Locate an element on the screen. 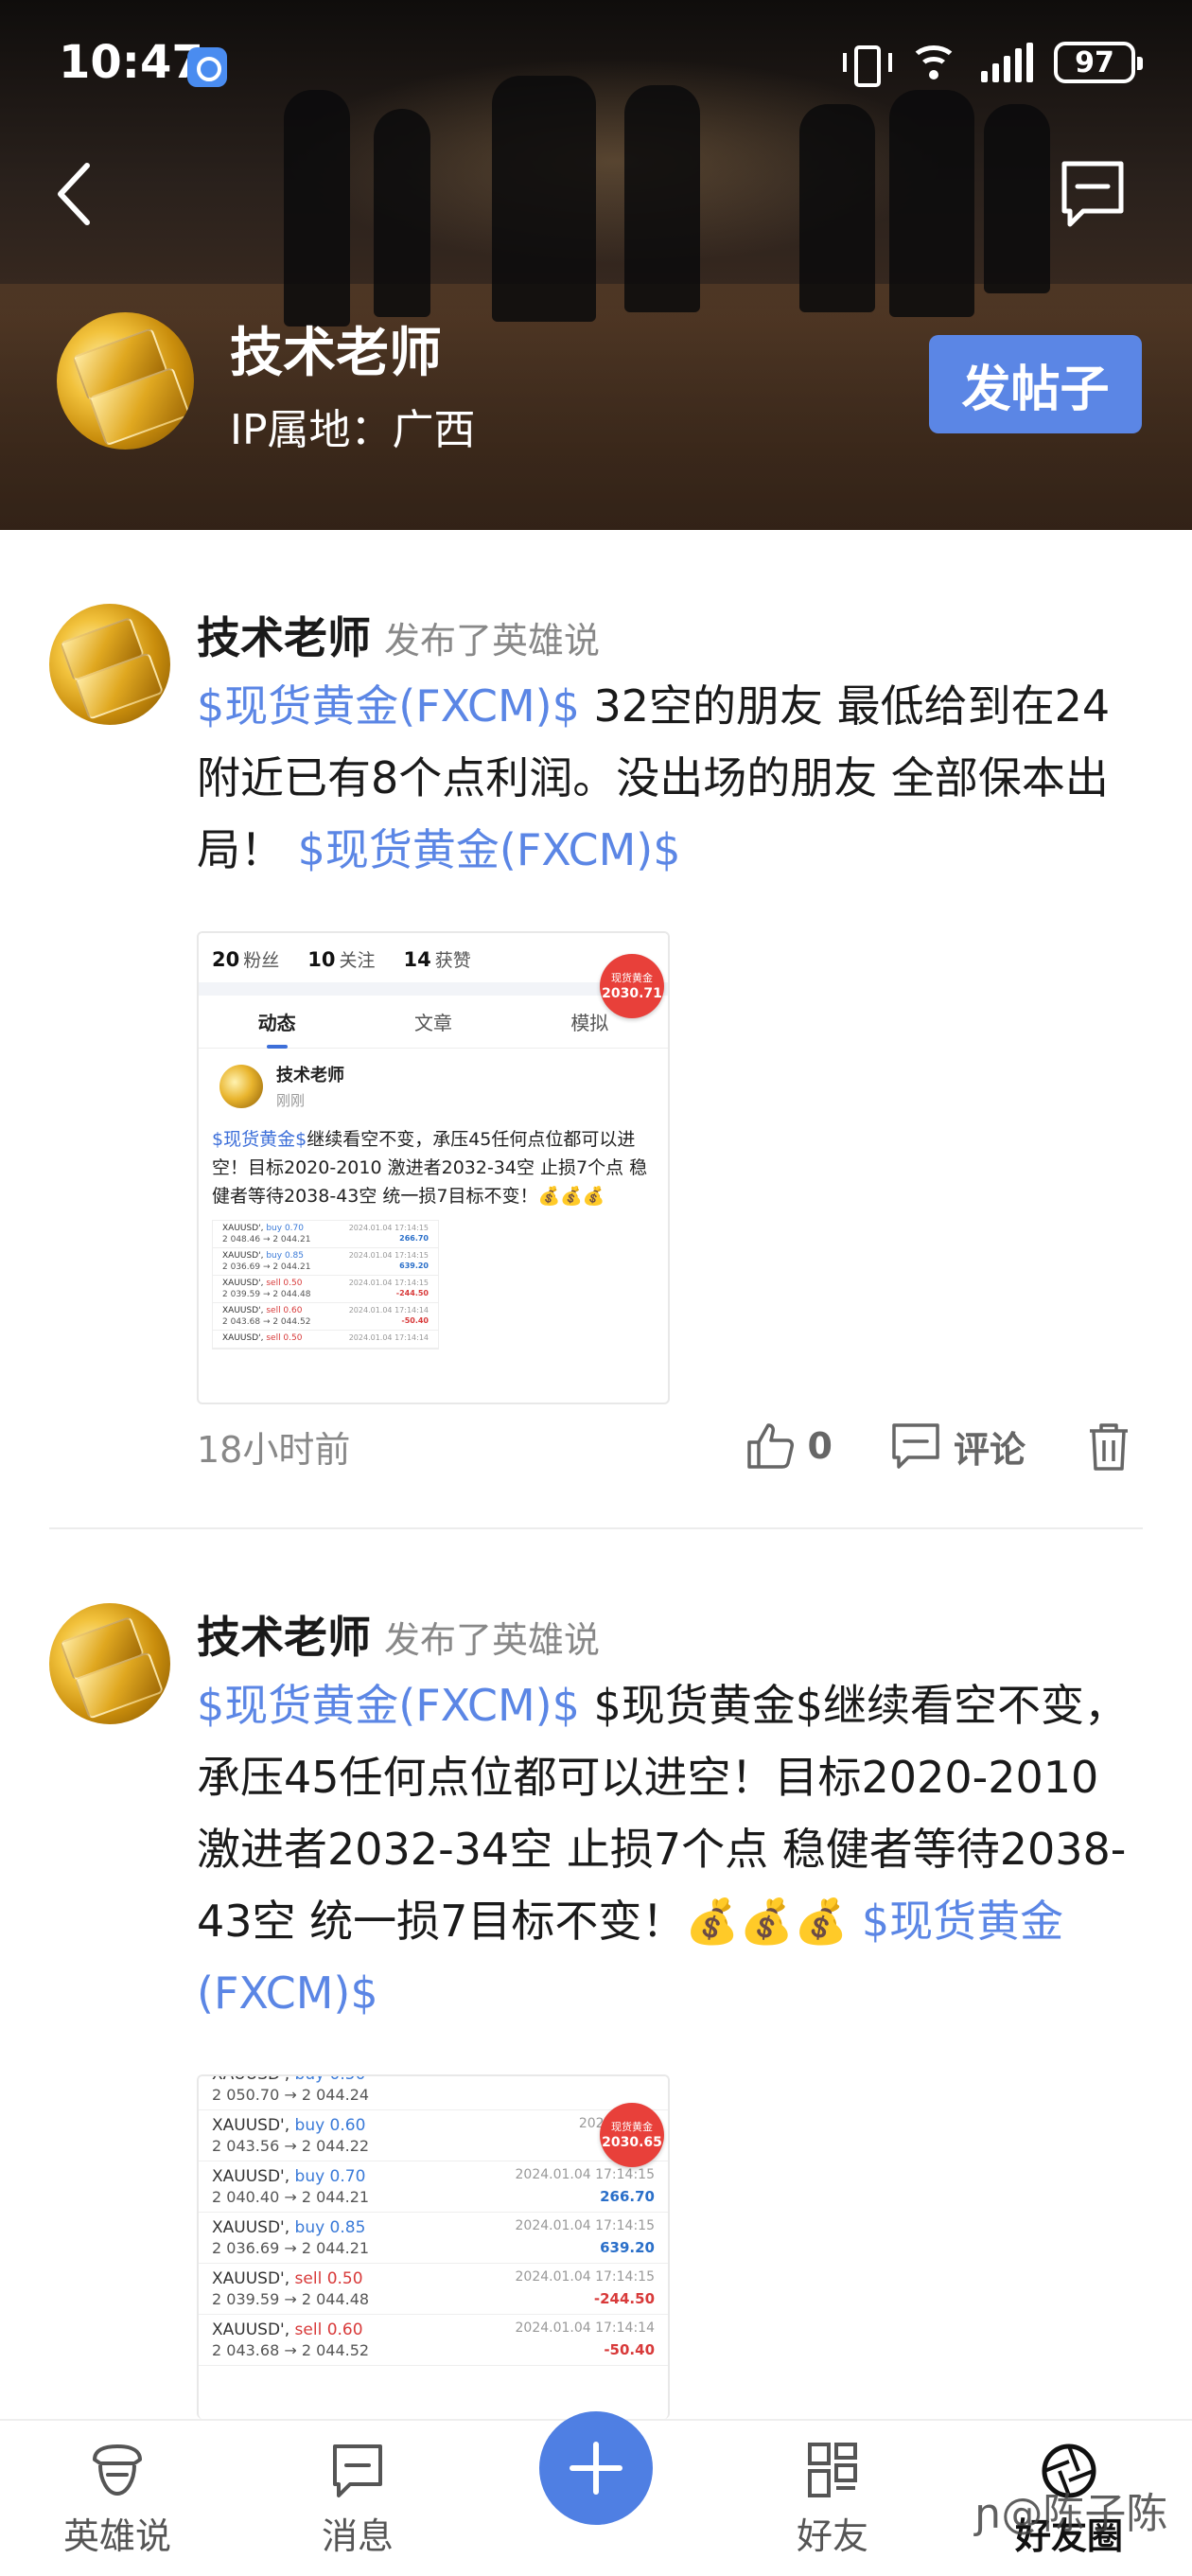 The height and width of the screenshot is (2576, 1192). trade-profit: 266.70 is located at coordinates (627, 2196).